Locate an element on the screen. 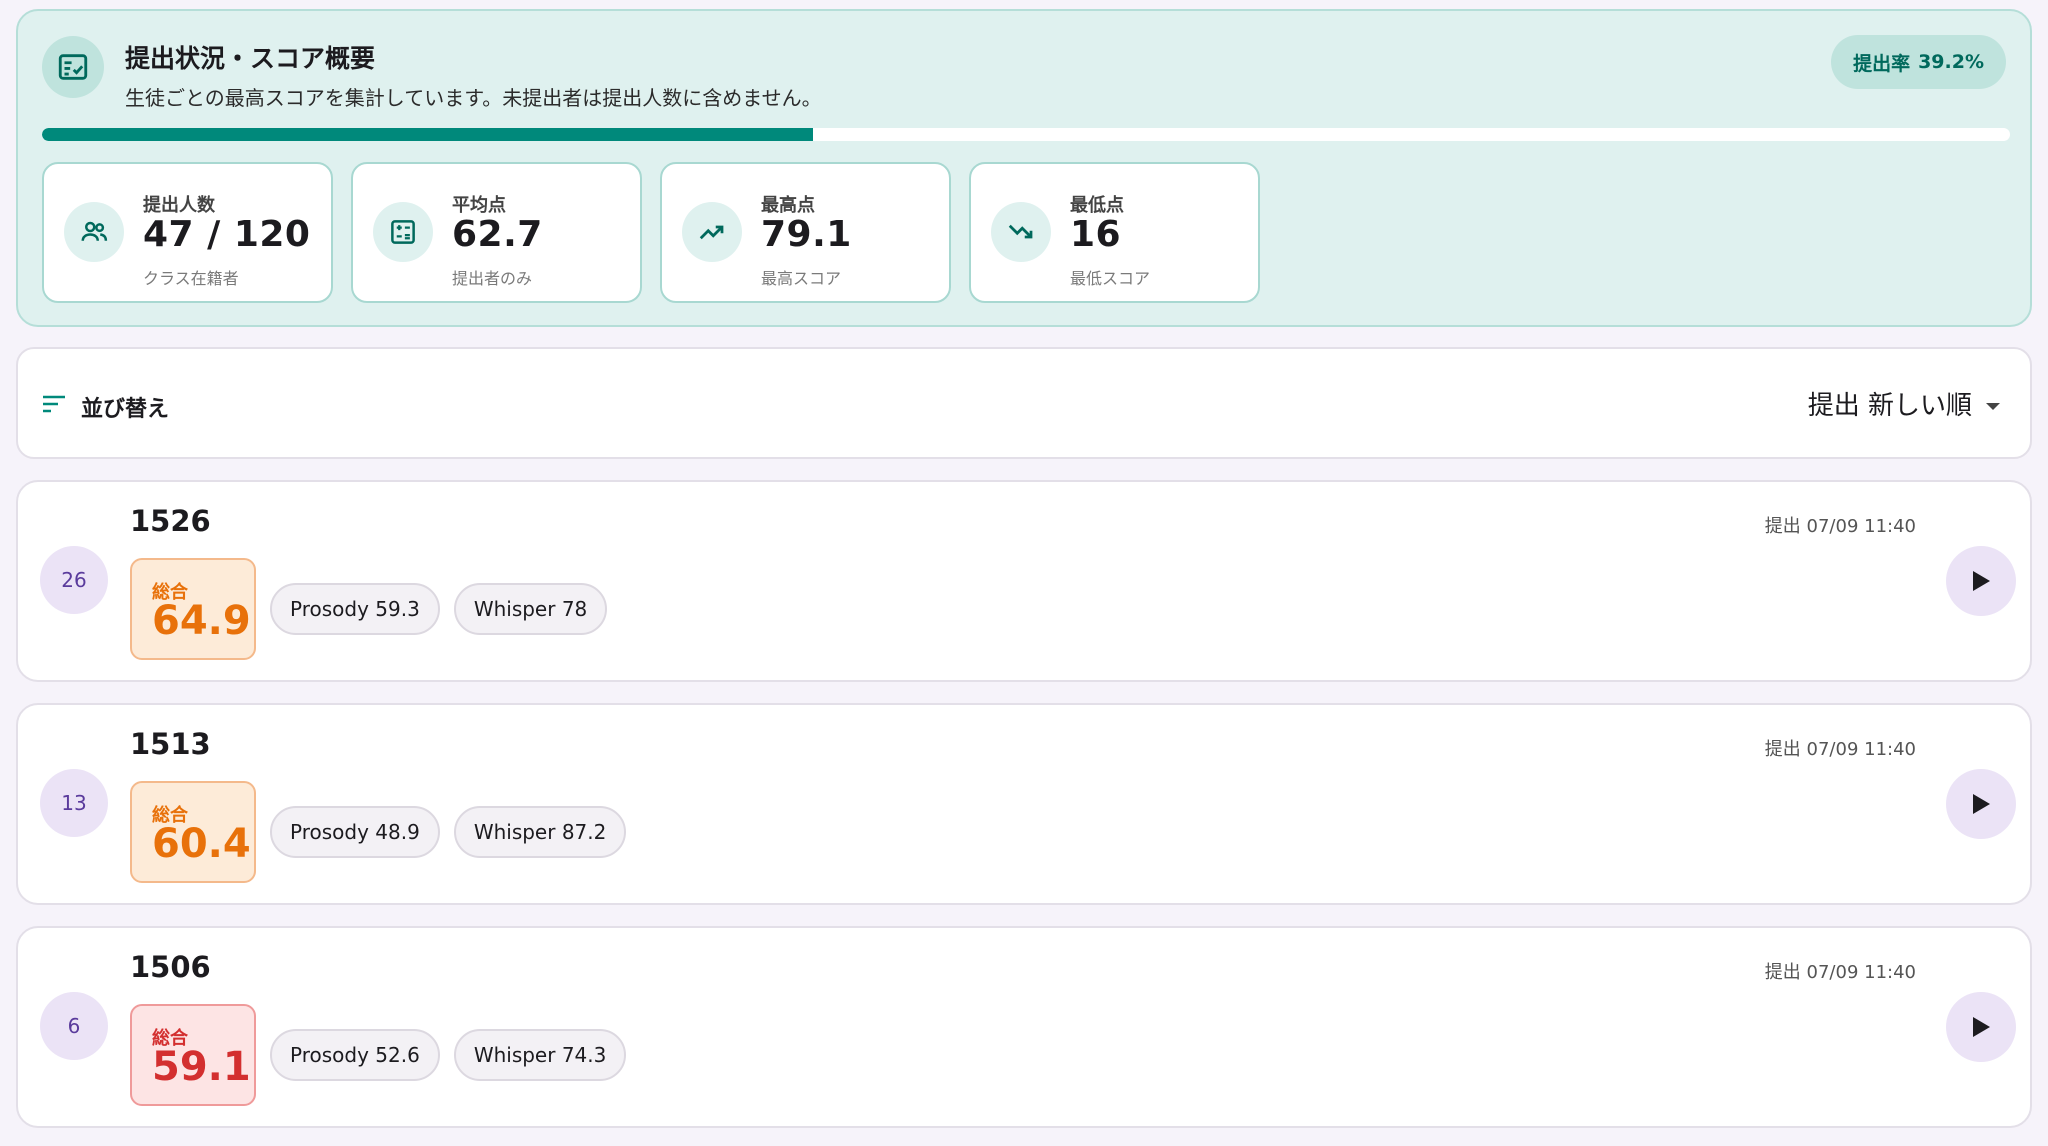  calculator-icon is located at coordinates (403, 232).